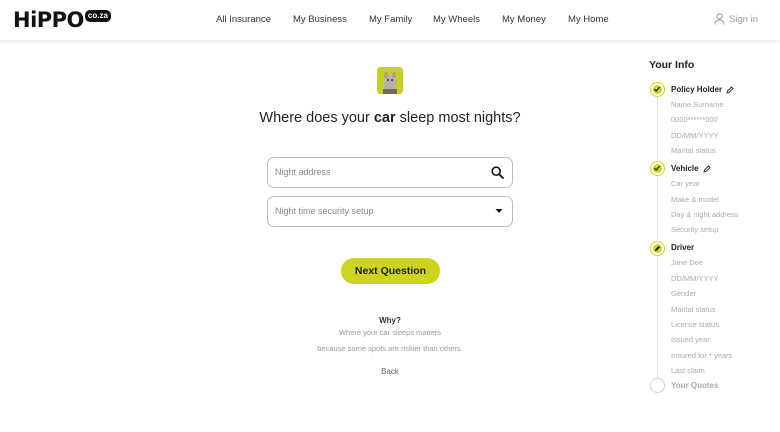 The image size is (780, 432). I want to click on driver-license-status: License status, so click(695, 324).